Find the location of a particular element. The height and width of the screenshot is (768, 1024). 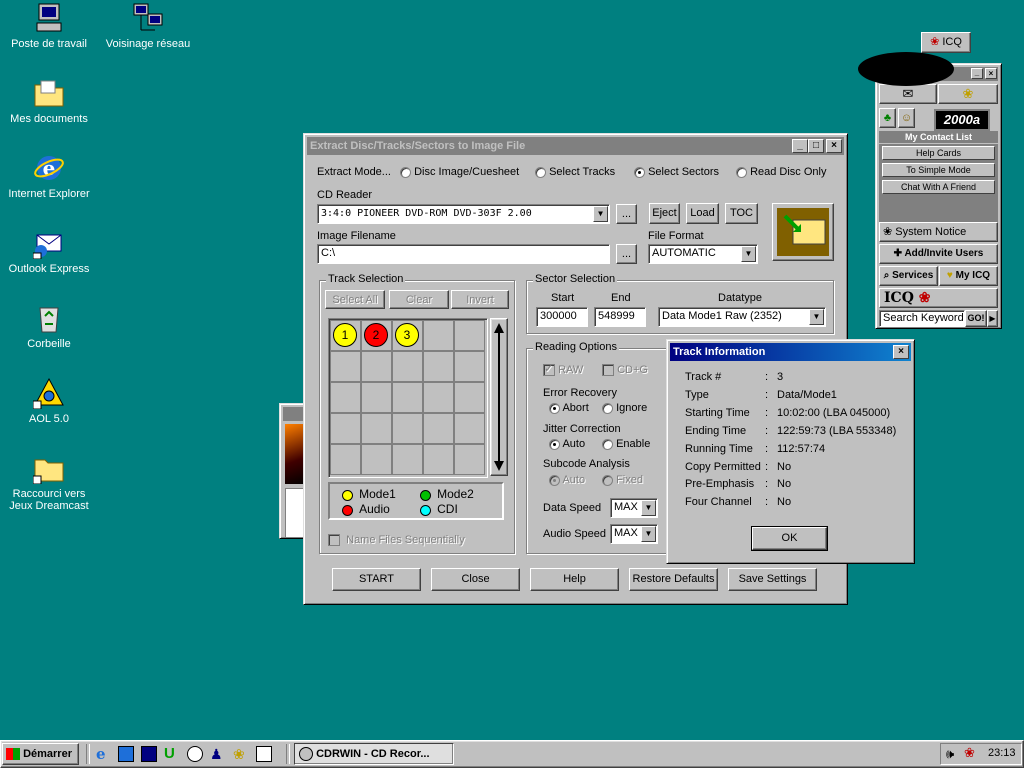

error-recovery-ignore: Ignore is located at coordinates (624, 408).